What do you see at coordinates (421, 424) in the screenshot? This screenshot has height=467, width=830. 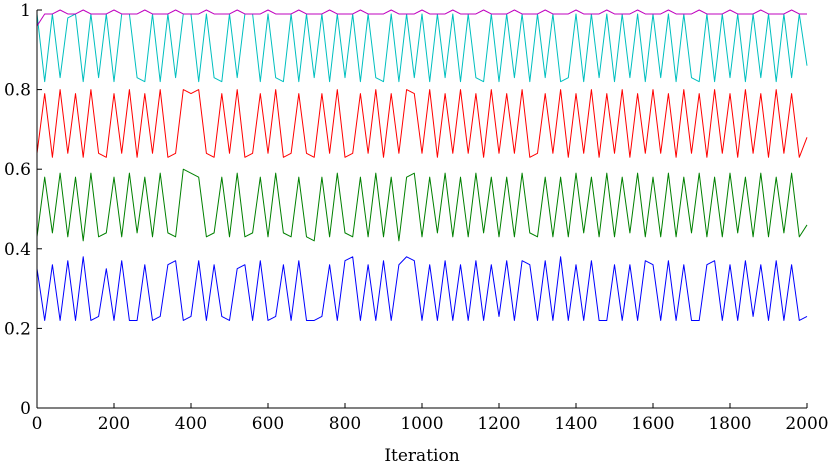 I see `x-tick-label: 1000` at bounding box center [421, 424].